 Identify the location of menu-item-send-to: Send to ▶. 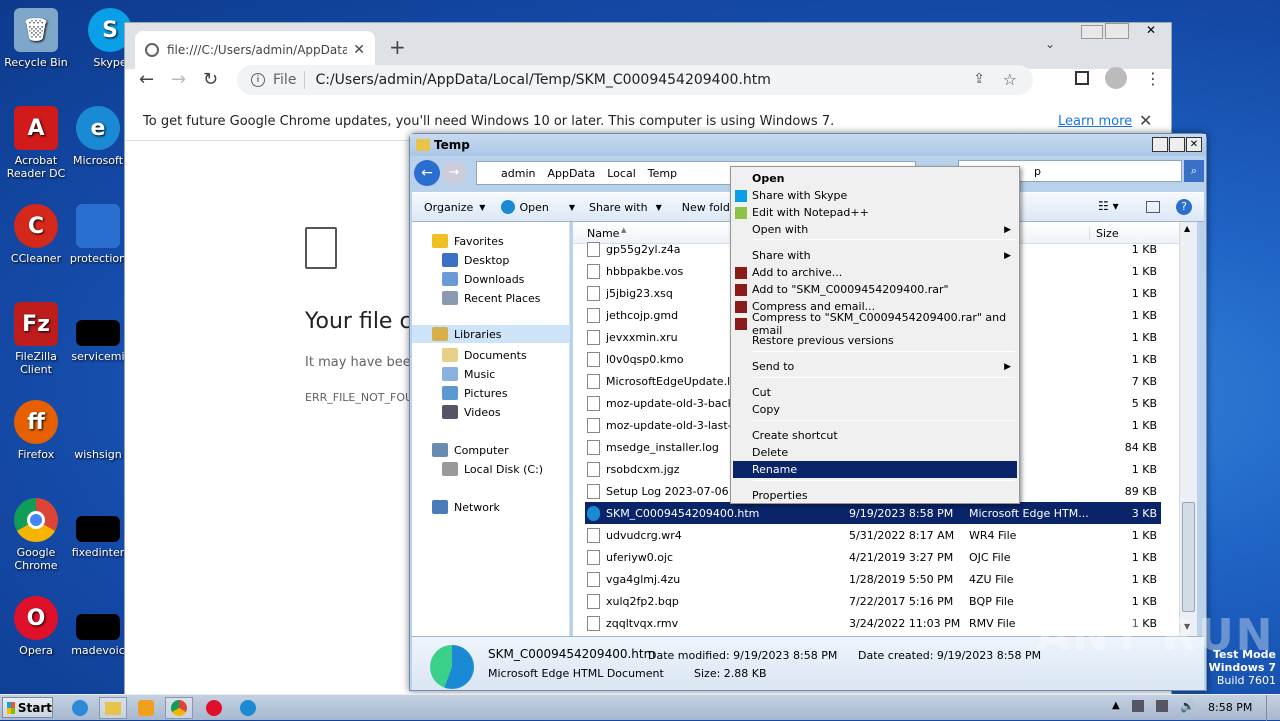
(875, 366).